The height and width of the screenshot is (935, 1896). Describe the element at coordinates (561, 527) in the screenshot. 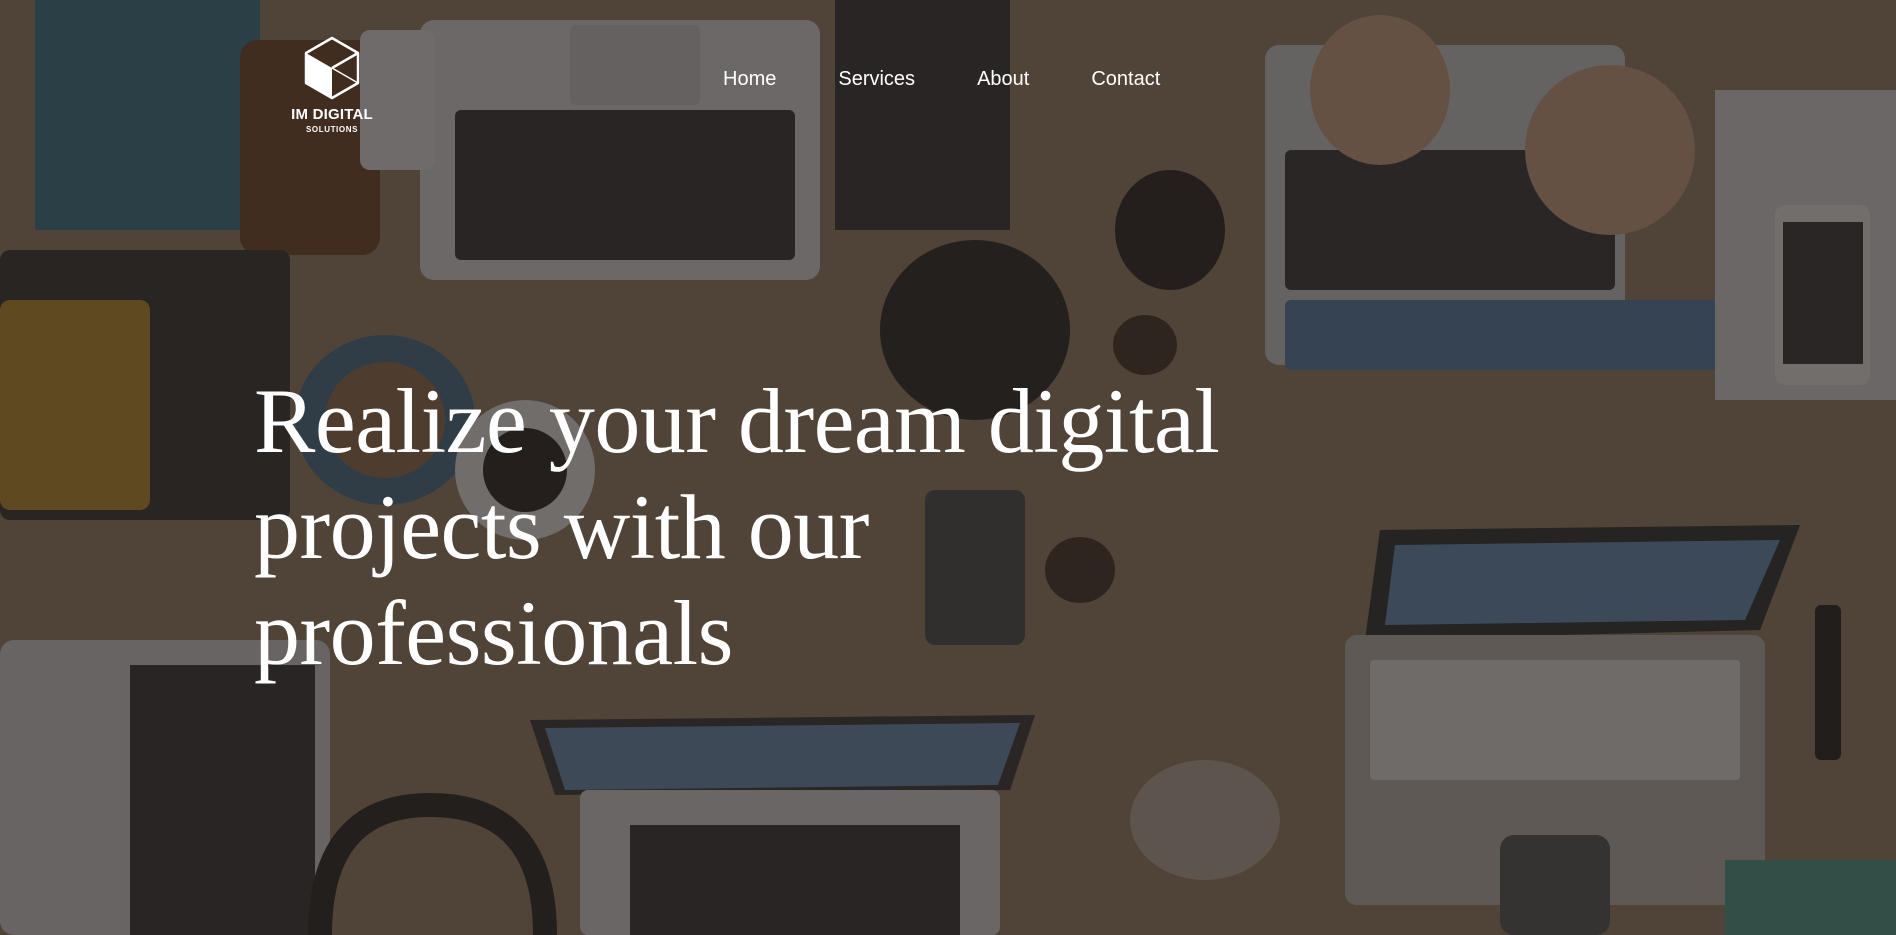

I see `headline-line-2: projects with our` at that location.